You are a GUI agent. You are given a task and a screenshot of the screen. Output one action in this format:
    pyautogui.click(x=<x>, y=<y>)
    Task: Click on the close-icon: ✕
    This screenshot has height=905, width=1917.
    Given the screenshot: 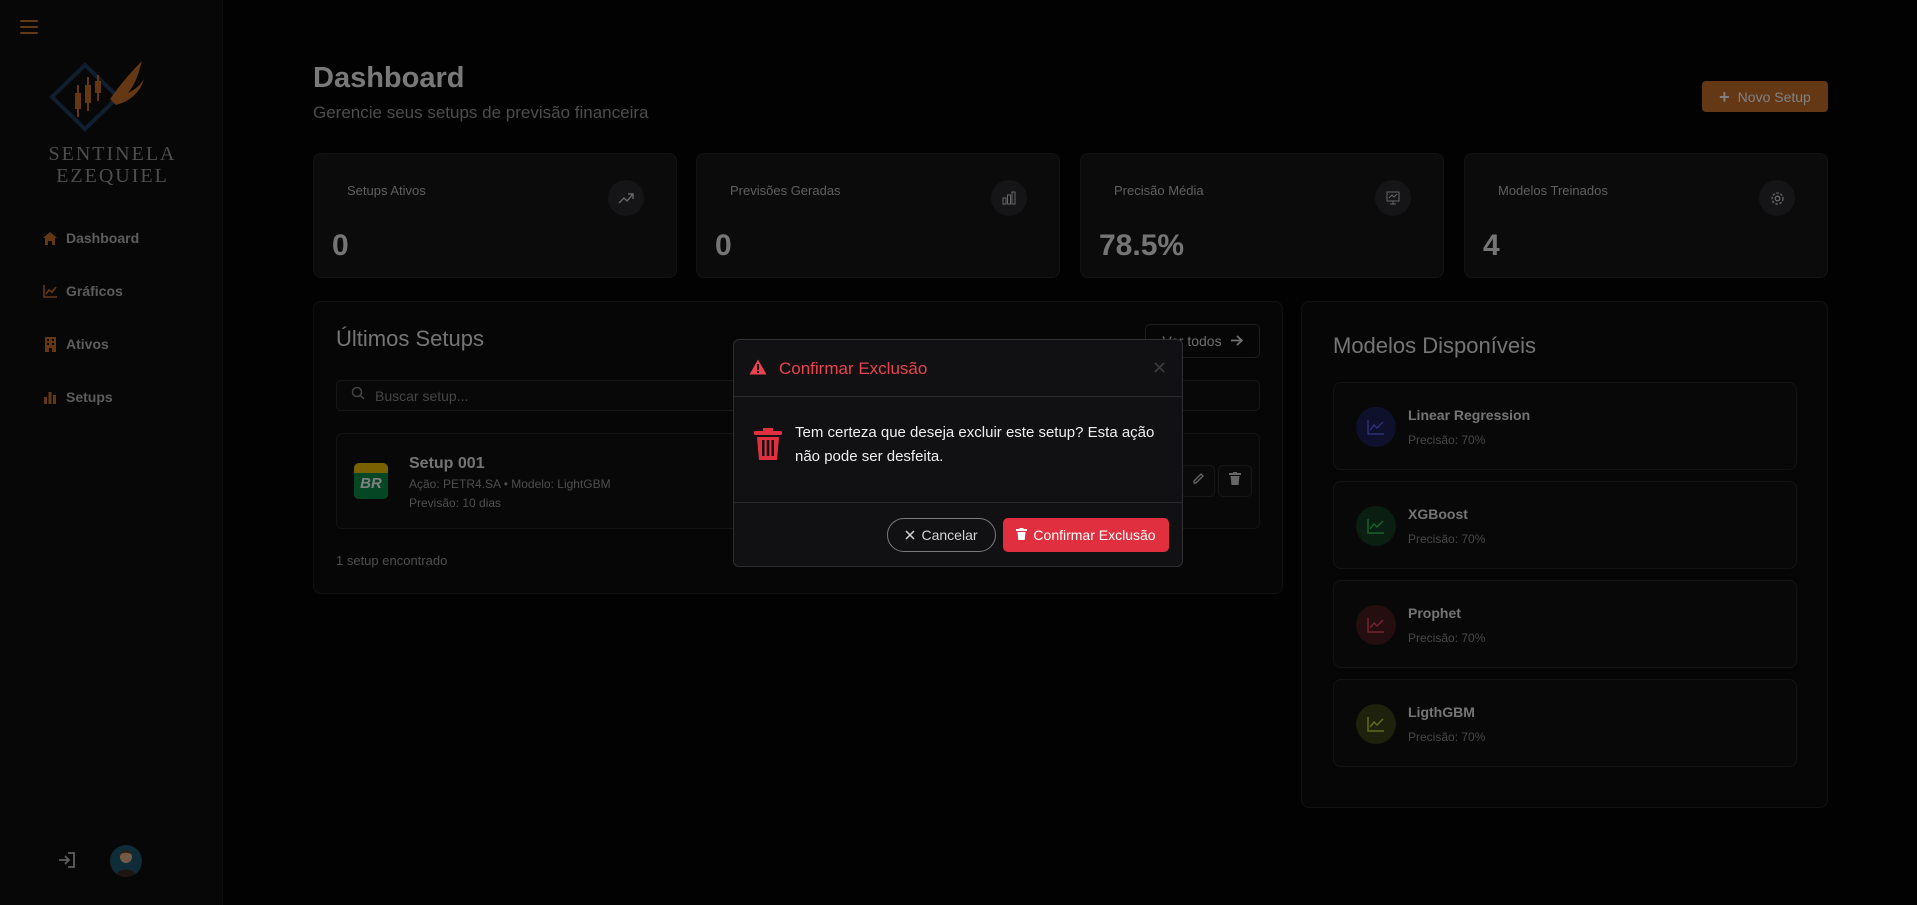 What is the action you would take?
    pyautogui.click(x=1159, y=368)
    